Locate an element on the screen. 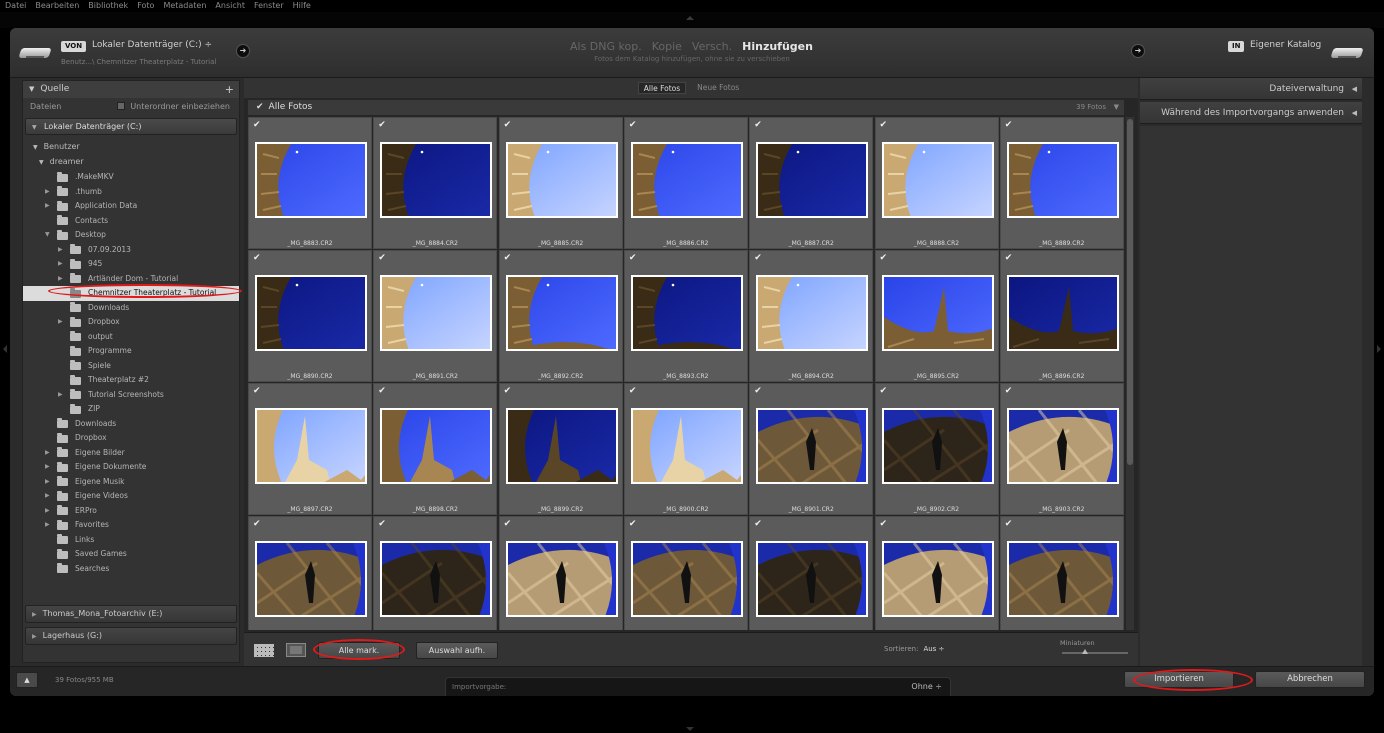 The image size is (1384, 733). grid-scrollbar is located at coordinates (1130, 373).